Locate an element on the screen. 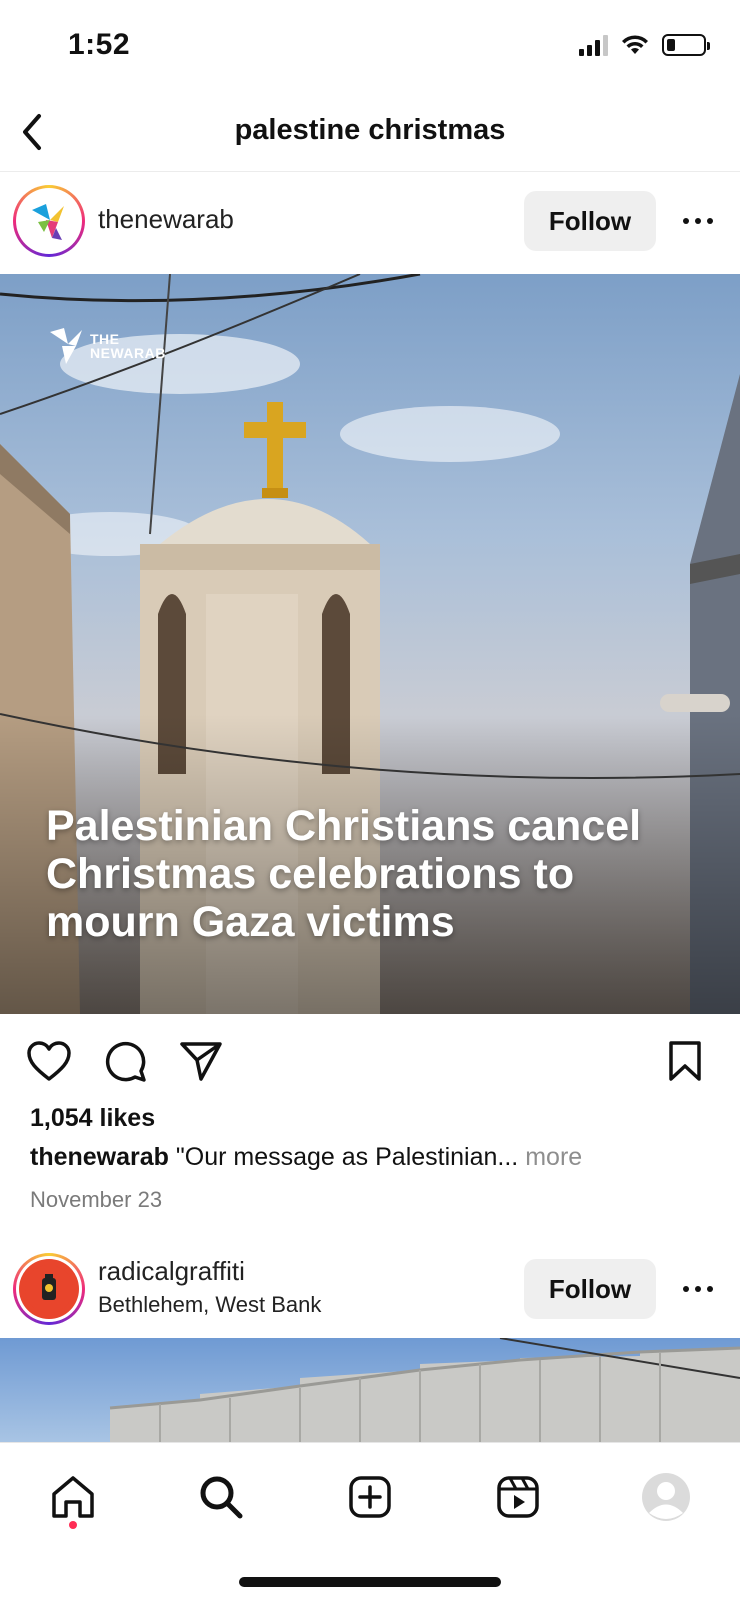  page-title: palestine christmas is located at coordinates (370, 130).